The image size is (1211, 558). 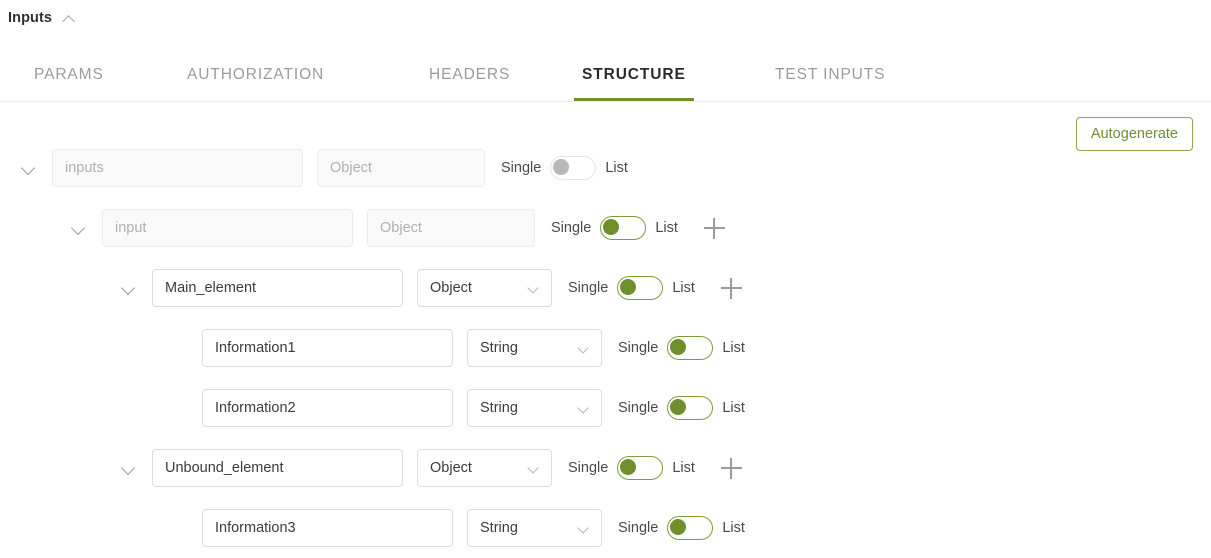 I want to click on tab-headers: HEADERS, so click(x=469, y=79).